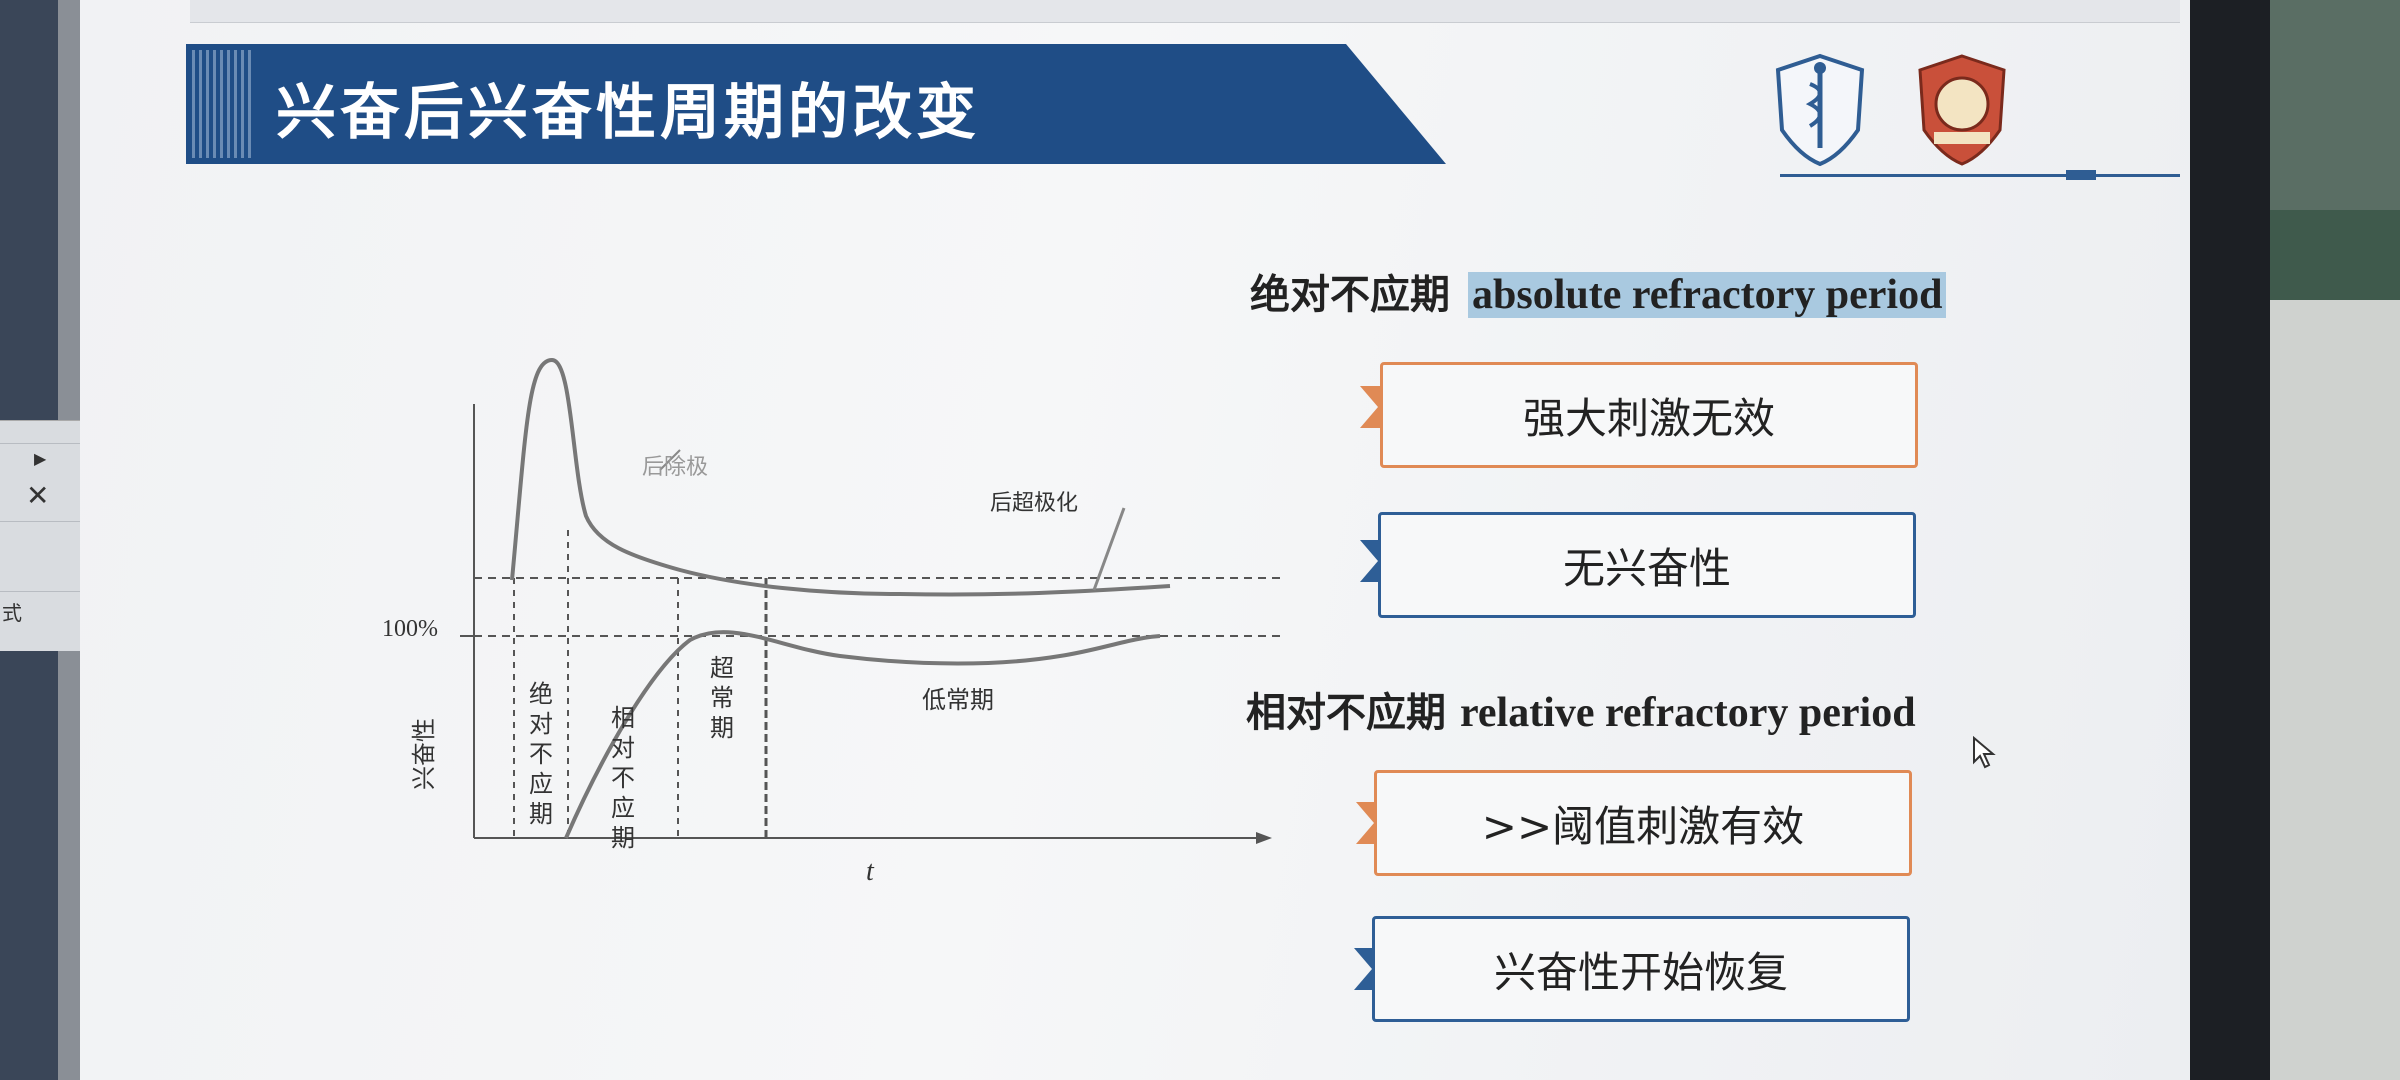  What do you see at coordinates (1034, 503) in the screenshot?
I see `after-hyperpolarization-label: 后超极化` at bounding box center [1034, 503].